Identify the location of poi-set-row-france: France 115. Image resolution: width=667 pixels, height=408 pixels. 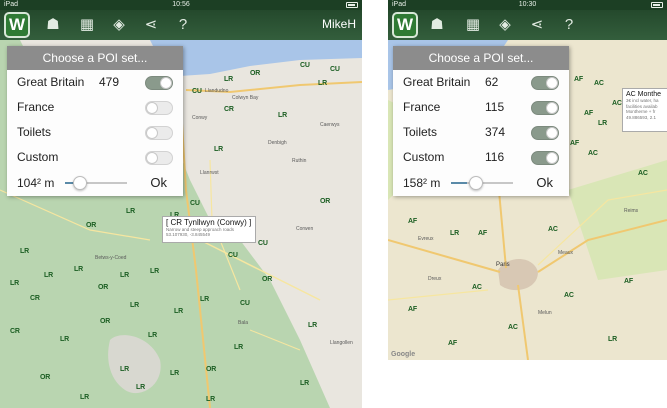
(481, 107).